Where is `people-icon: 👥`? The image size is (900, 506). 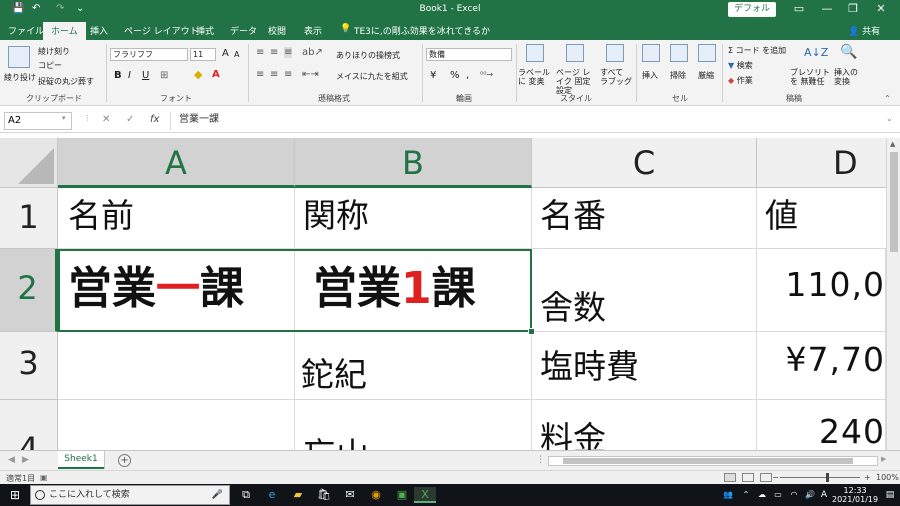 people-icon: 👥 is located at coordinates (728, 495).